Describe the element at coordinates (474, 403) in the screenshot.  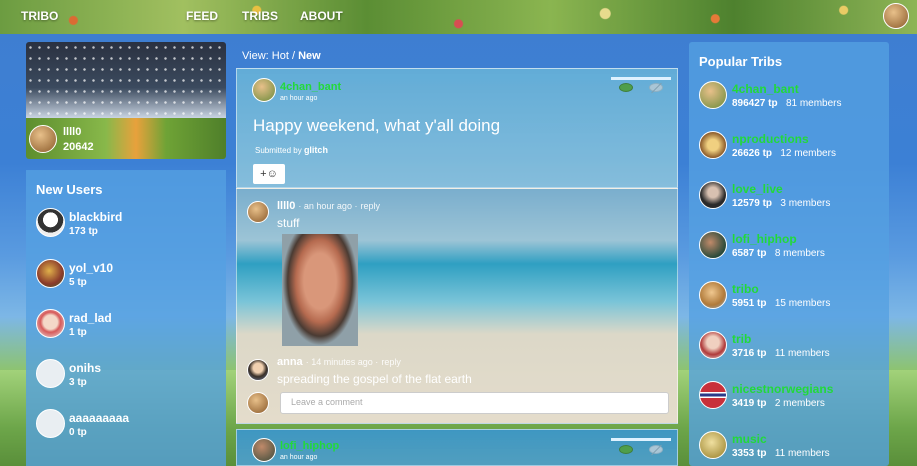
I see `comment-input: Leave a comment` at that location.